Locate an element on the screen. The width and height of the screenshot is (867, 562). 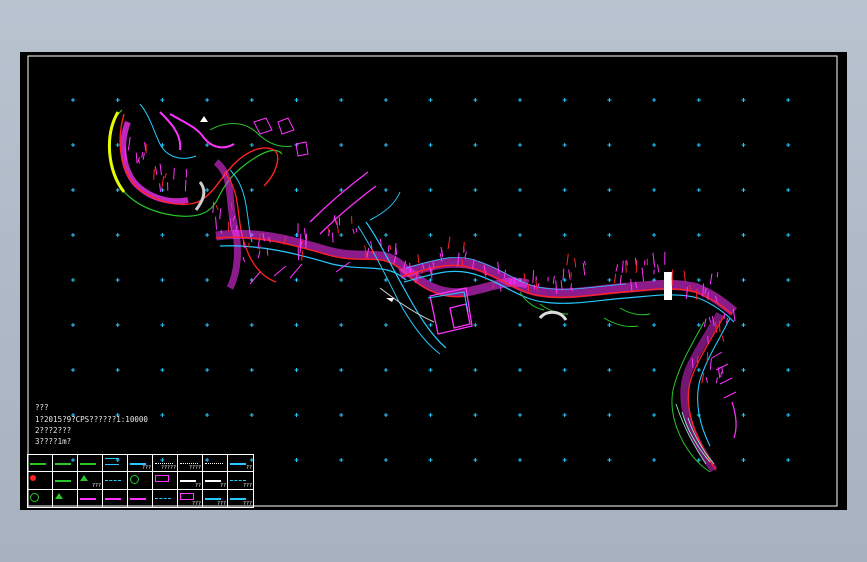
note-line-2: 2???2??? is located at coordinates (53, 430).